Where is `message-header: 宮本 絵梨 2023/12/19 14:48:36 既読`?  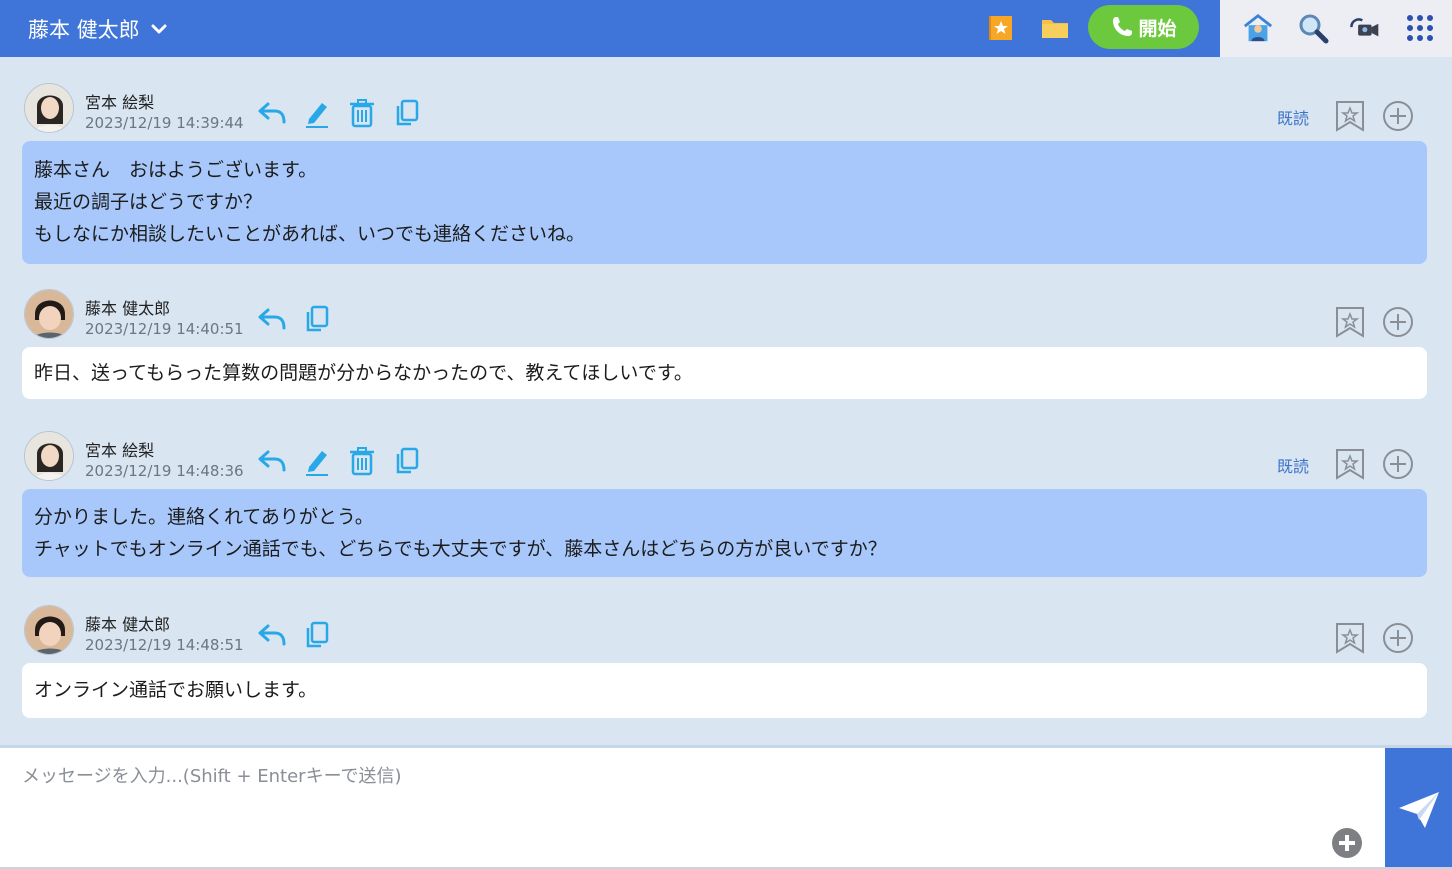
message-header: 宮本 絵梨 2023/12/19 14:48:36 既読 is located at coordinates (724, 460).